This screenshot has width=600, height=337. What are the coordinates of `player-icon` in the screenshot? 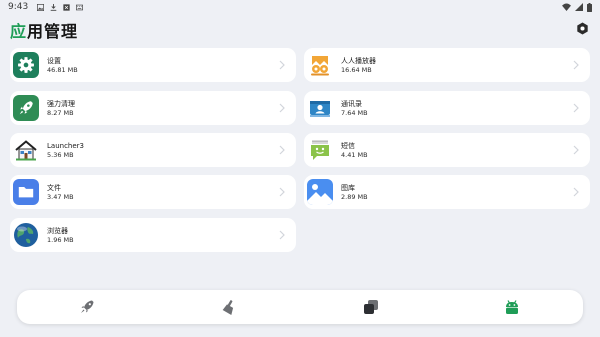 It's located at (320, 65).